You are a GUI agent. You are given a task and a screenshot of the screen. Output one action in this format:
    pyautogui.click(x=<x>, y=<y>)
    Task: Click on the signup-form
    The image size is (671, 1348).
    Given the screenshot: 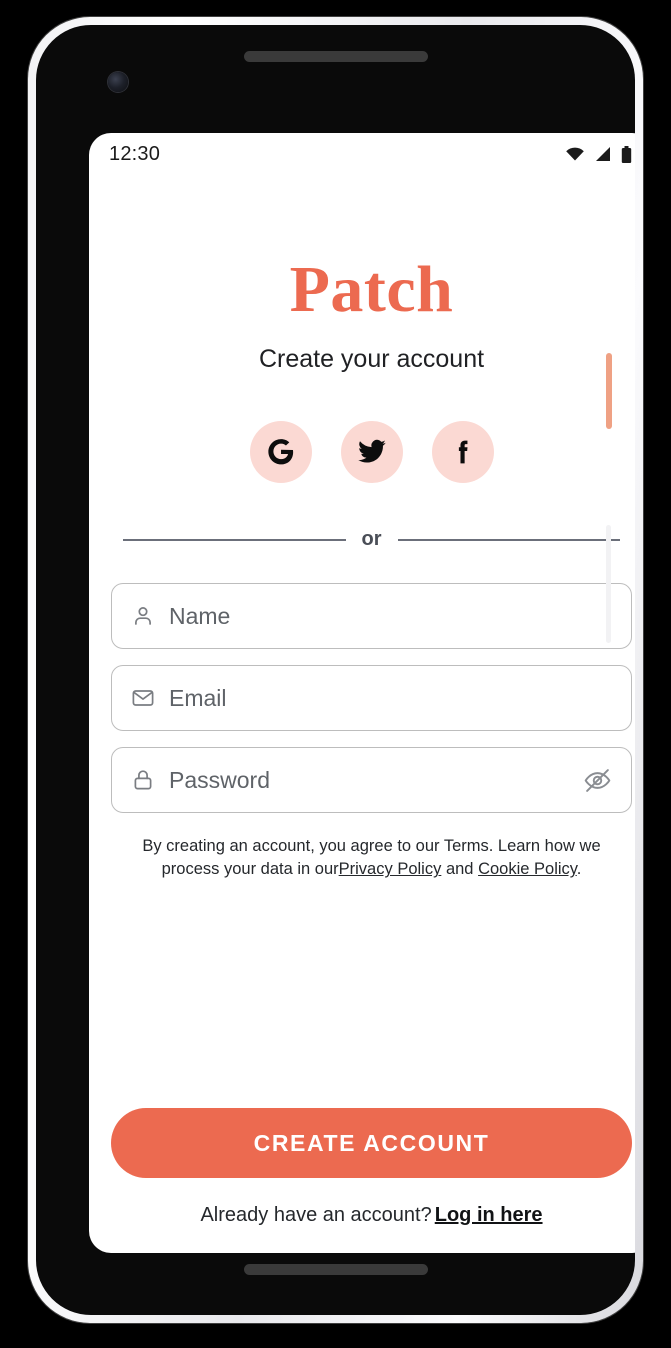 What is the action you would take?
    pyautogui.click(x=371, y=698)
    